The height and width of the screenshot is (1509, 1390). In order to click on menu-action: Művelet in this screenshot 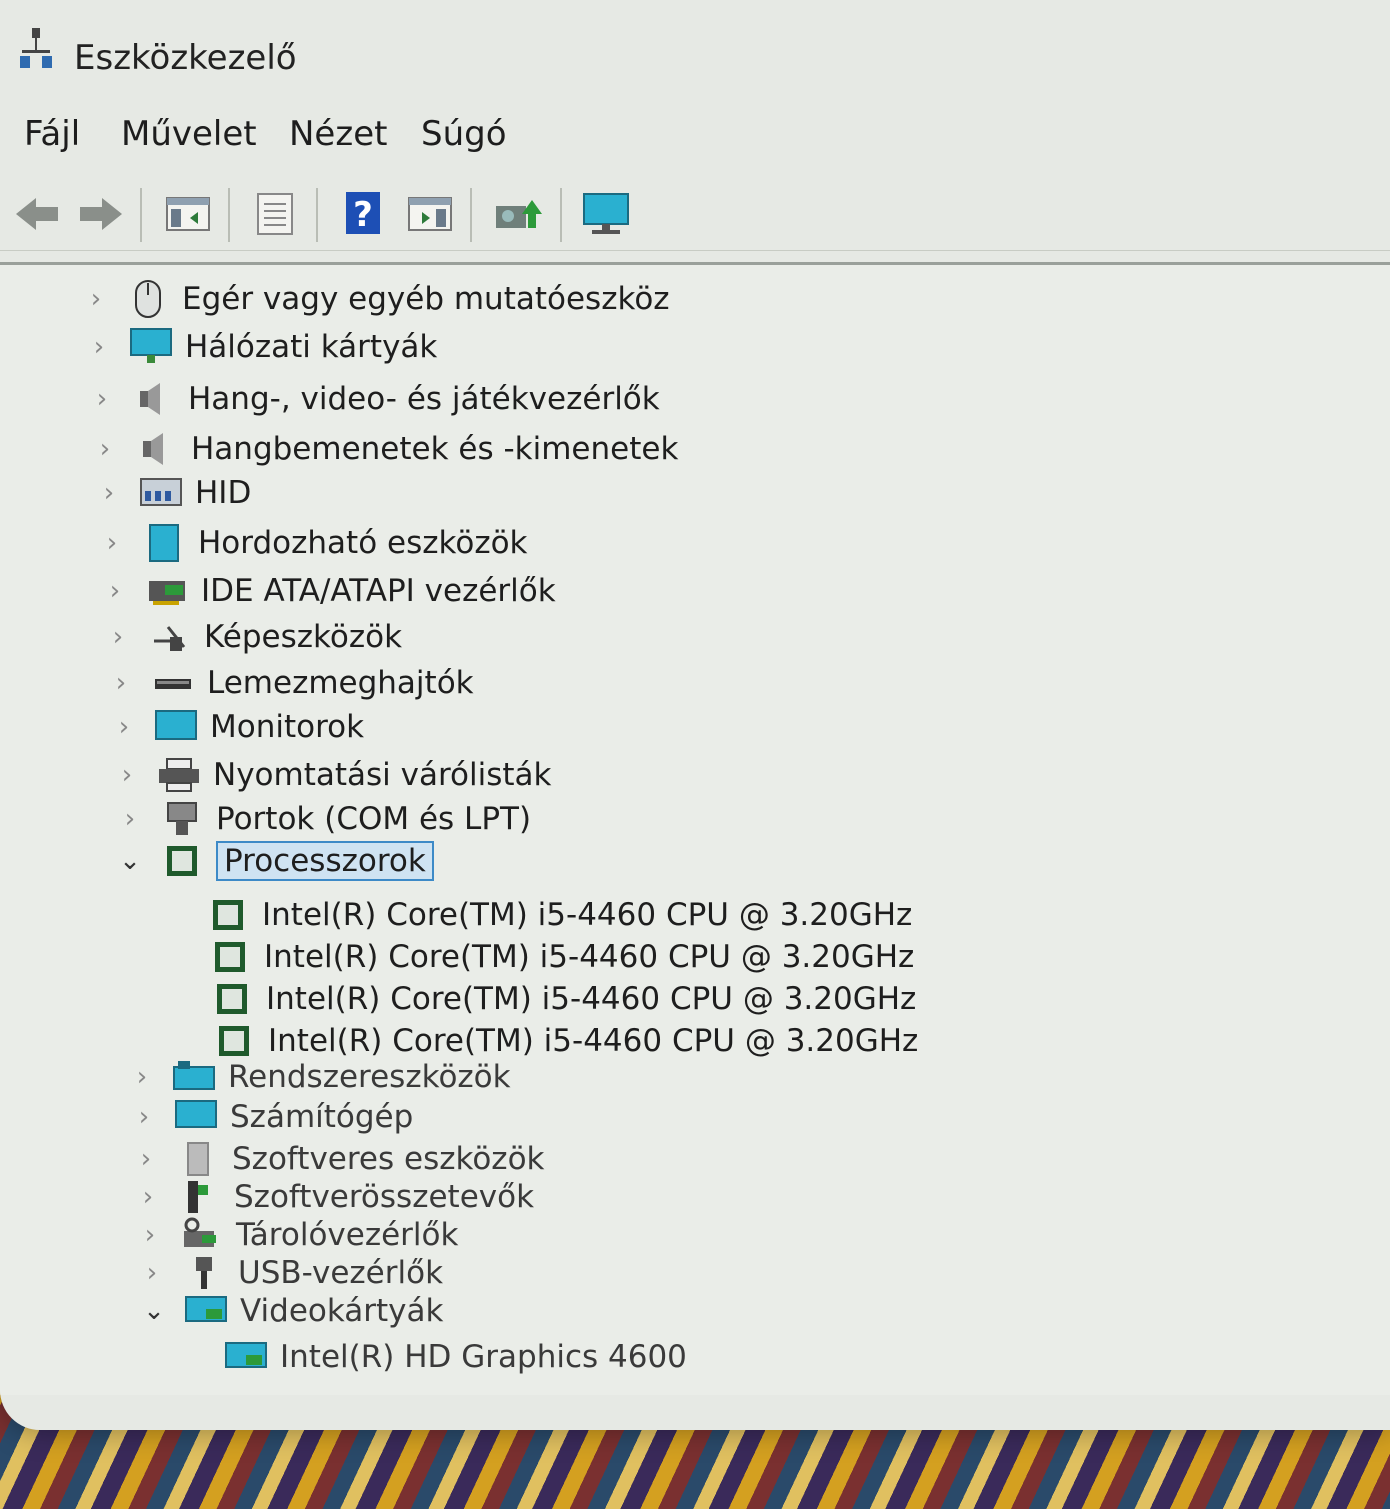, I will do `click(189, 134)`.